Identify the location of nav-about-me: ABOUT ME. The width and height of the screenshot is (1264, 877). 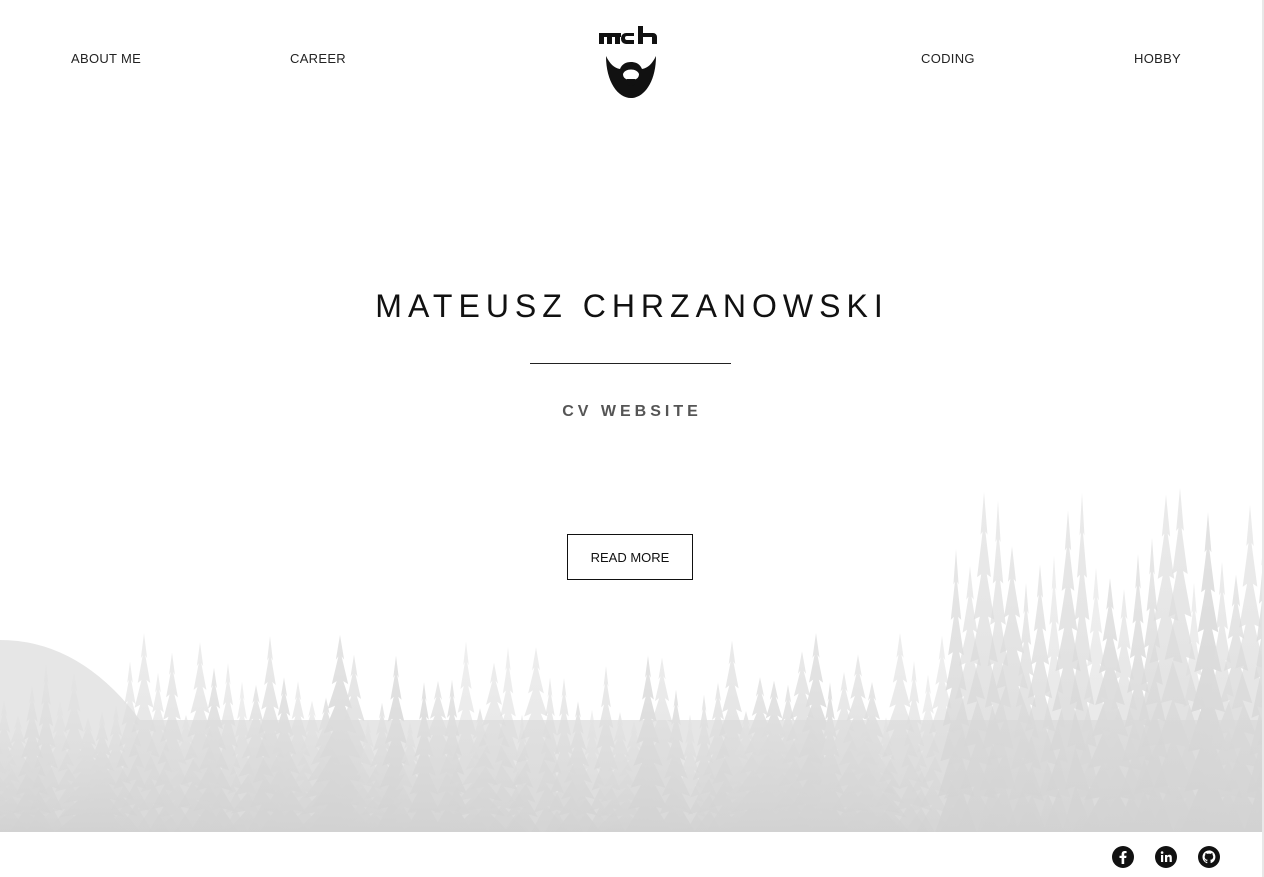
(106, 58).